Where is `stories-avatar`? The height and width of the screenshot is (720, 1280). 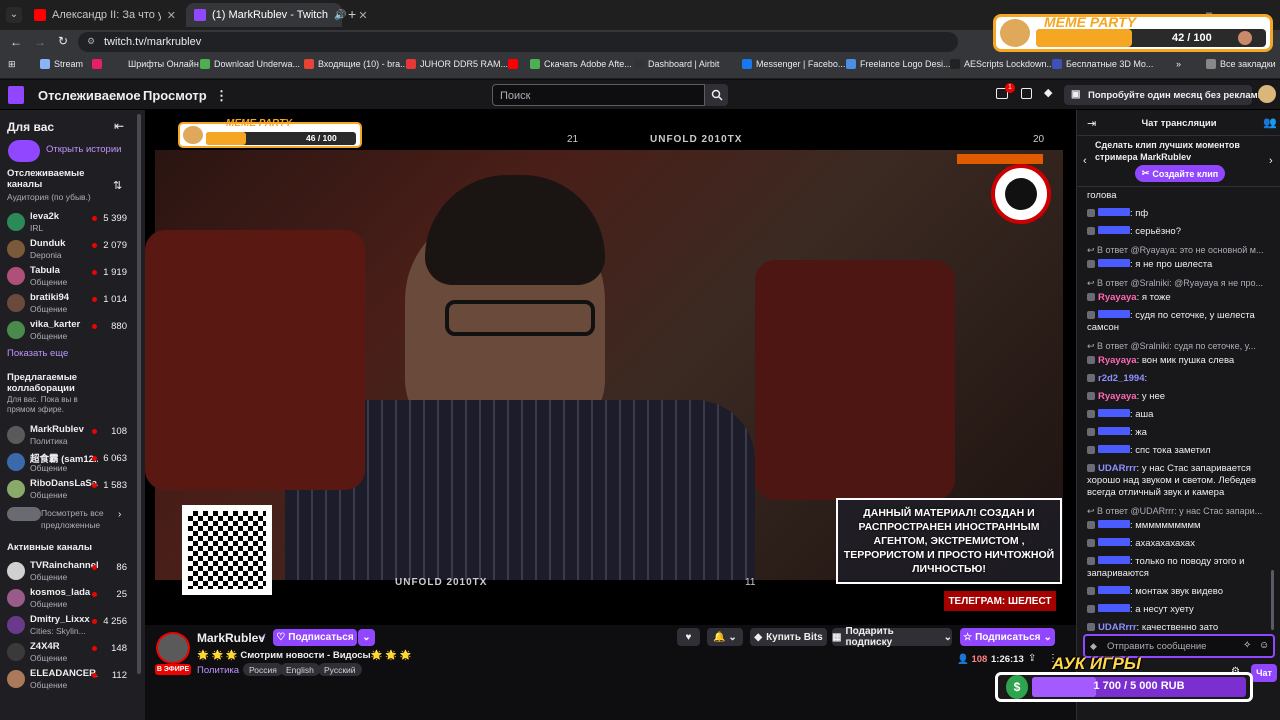
stories-avatar is located at coordinates (24, 151).